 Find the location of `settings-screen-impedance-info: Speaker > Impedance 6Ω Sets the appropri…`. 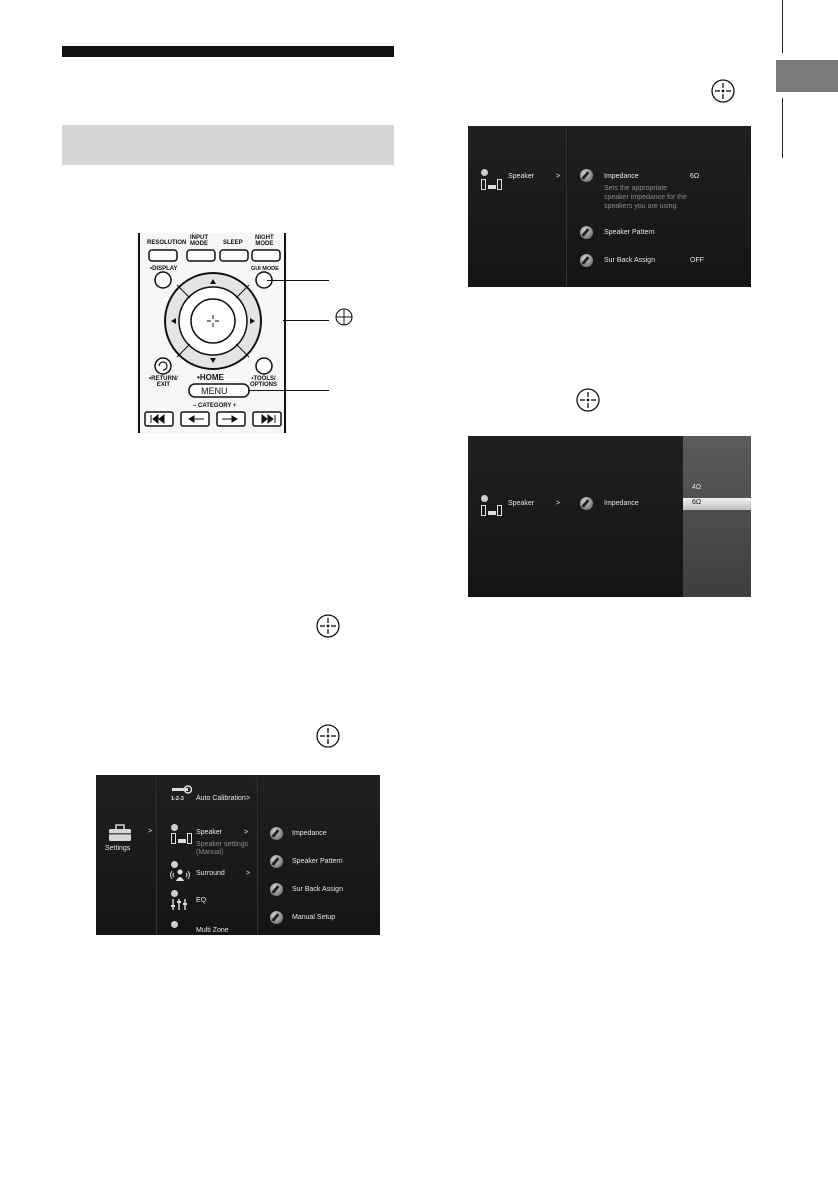

settings-screen-impedance-info: Speaker > Impedance 6Ω Sets the appropri… is located at coordinates (609, 206).